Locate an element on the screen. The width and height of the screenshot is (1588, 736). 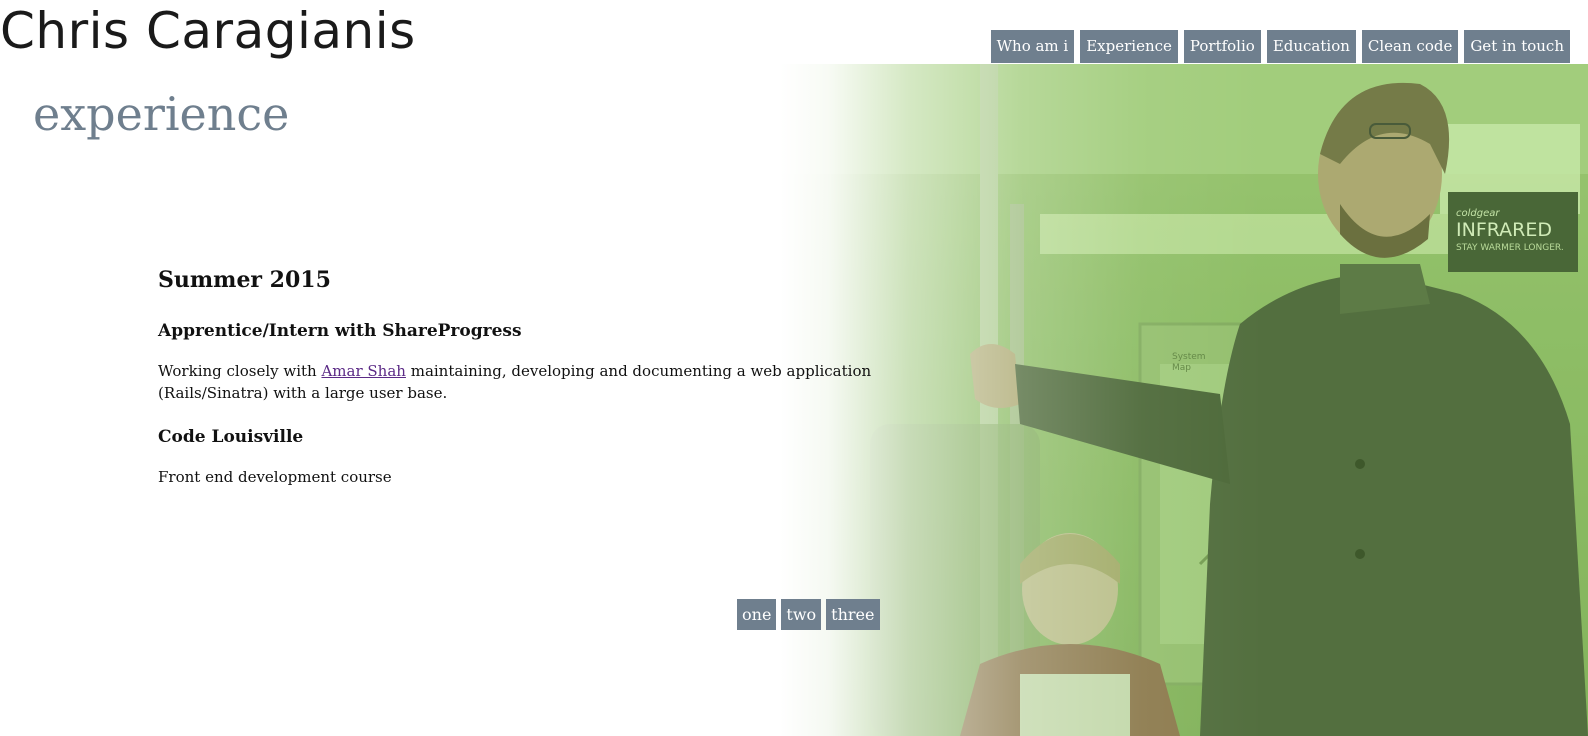
nav-clean-code: Clean code is located at coordinates (1410, 46).